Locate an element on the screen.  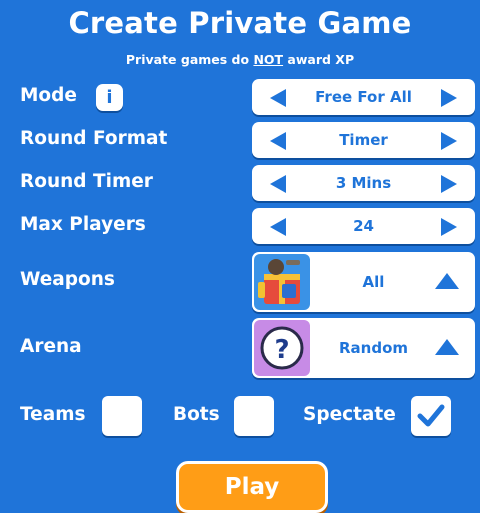
mode-value: Free For All is located at coordinates (363, 97).